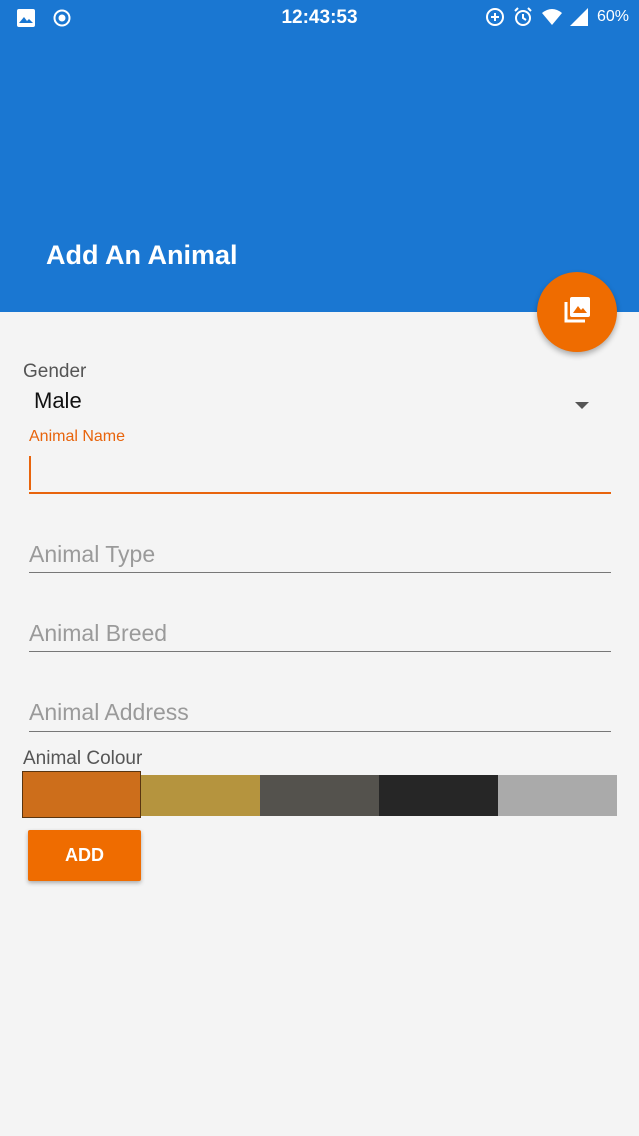 Image resolution: width=639 pixels, height=1136 pixels. I want to click on gender-label: Gender, so click(55, 371).